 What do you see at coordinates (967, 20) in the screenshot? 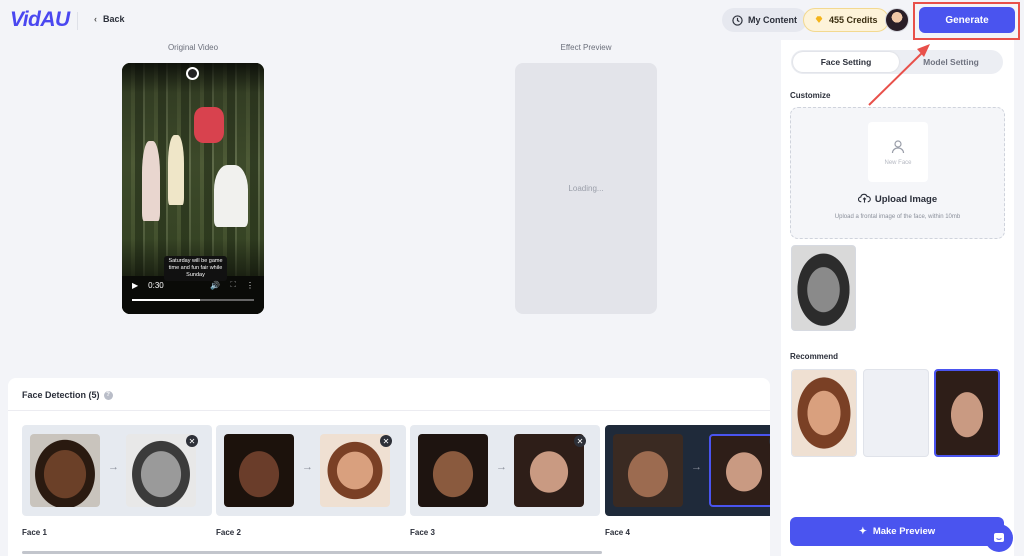
I see `generate-button: Generate` at bounding box center [967, 20].